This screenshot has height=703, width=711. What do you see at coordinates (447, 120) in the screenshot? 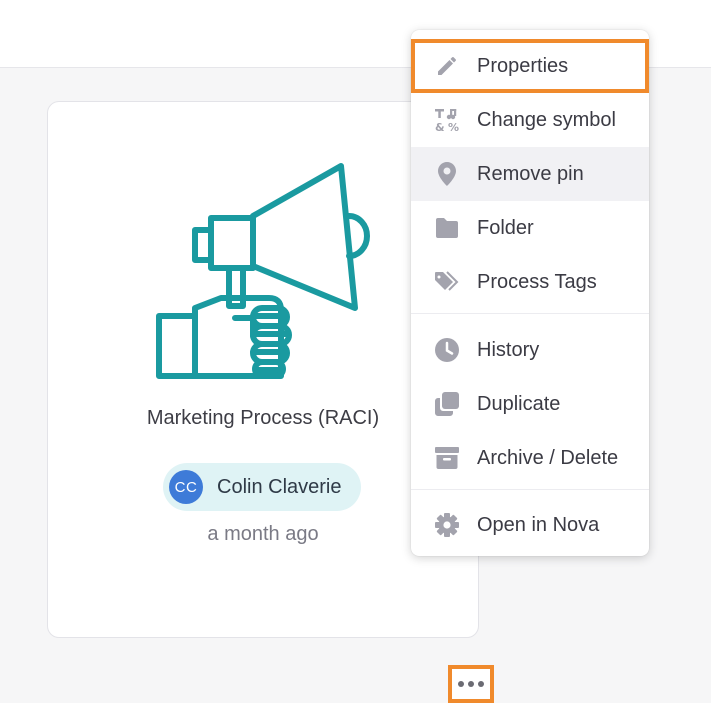
I see `symbols-icon: & %` at bounding box center [447, 120].